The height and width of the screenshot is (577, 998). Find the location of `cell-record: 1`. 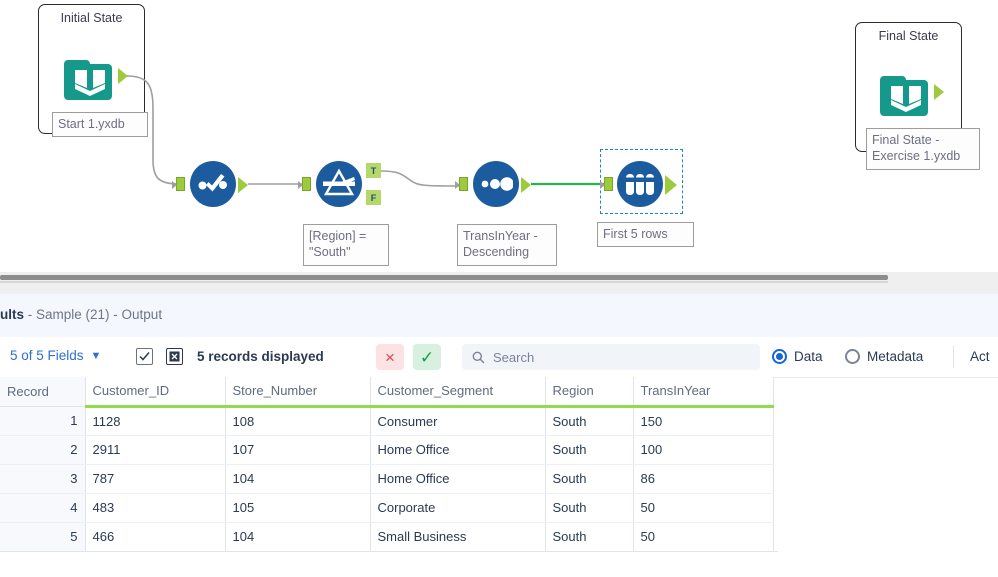

cell-record: 1 is located at coordinates (43, 421).